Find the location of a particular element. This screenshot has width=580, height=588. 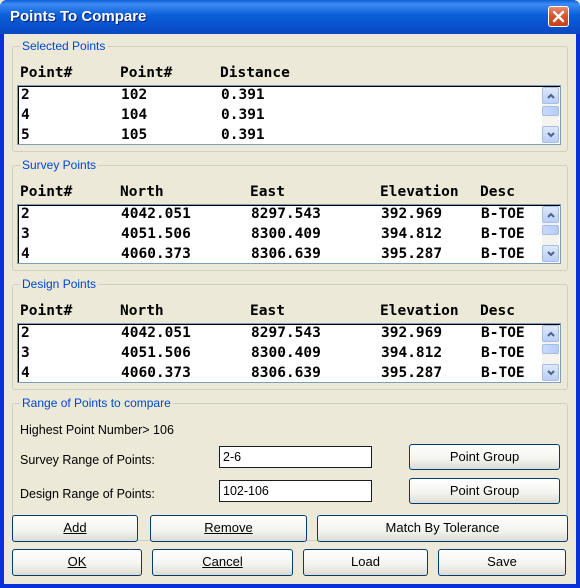

add-button: Add is located at coordinates (75, 528).